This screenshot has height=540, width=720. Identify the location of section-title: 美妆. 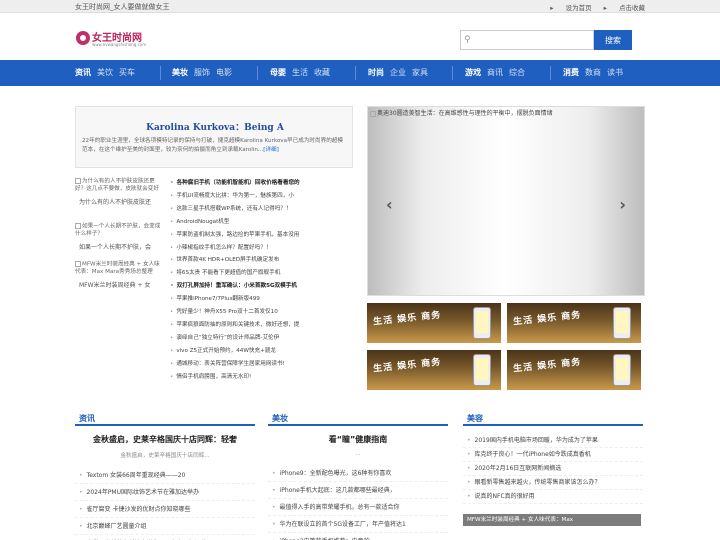
(280, 417).